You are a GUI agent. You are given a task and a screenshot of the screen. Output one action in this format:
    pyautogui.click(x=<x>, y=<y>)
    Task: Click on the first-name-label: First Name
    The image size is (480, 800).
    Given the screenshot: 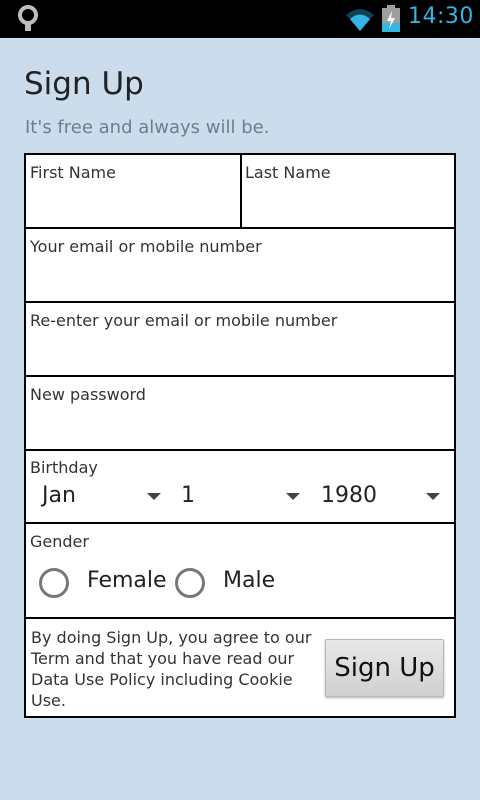 What is the action you would take?
    pyautogui.click(x=73, y=172)
    